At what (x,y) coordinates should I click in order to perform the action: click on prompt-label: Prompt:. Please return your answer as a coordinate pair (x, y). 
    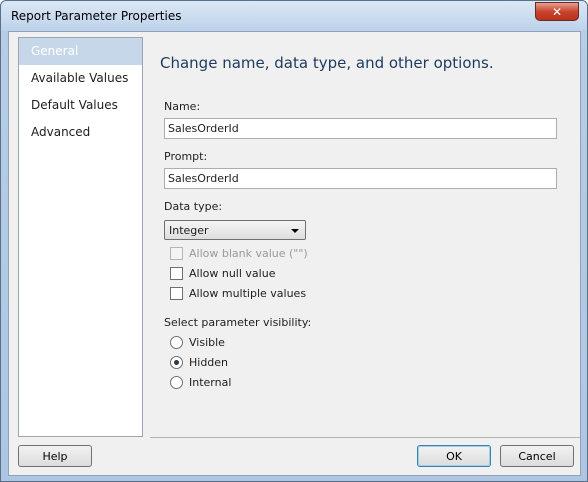
    Looking at the image, I should click on (186, 156).